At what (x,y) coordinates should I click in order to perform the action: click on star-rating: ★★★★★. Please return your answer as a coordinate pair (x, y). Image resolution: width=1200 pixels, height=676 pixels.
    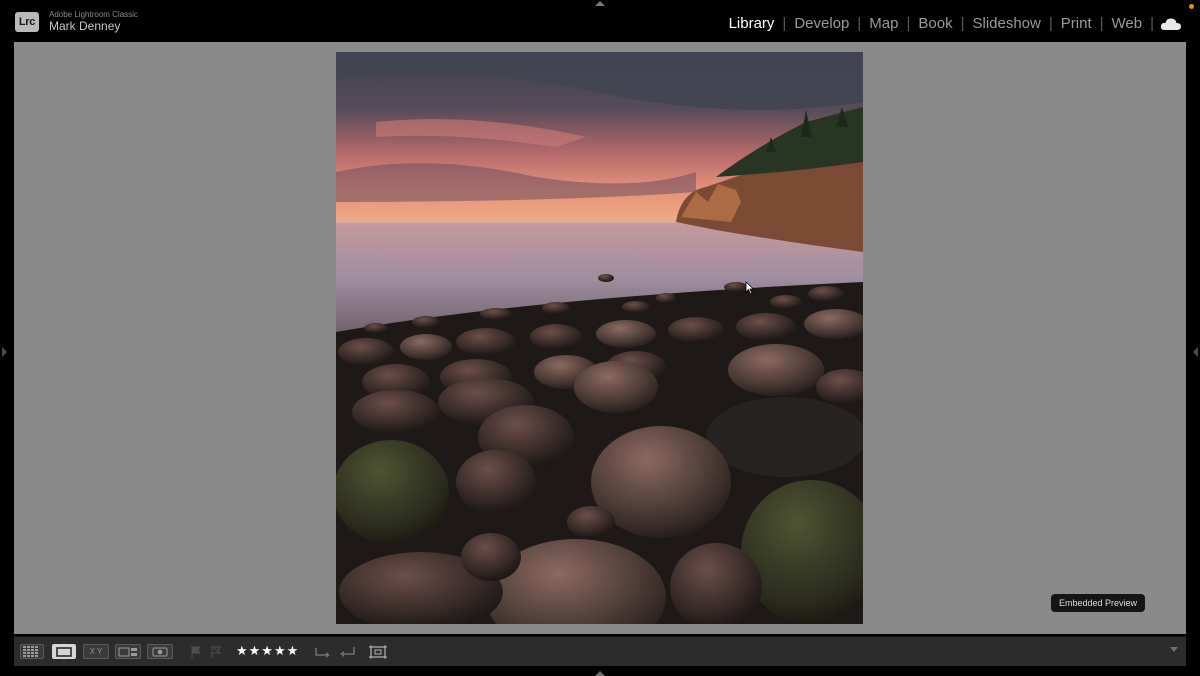
    Looking at the image, I should click on (267, 651).